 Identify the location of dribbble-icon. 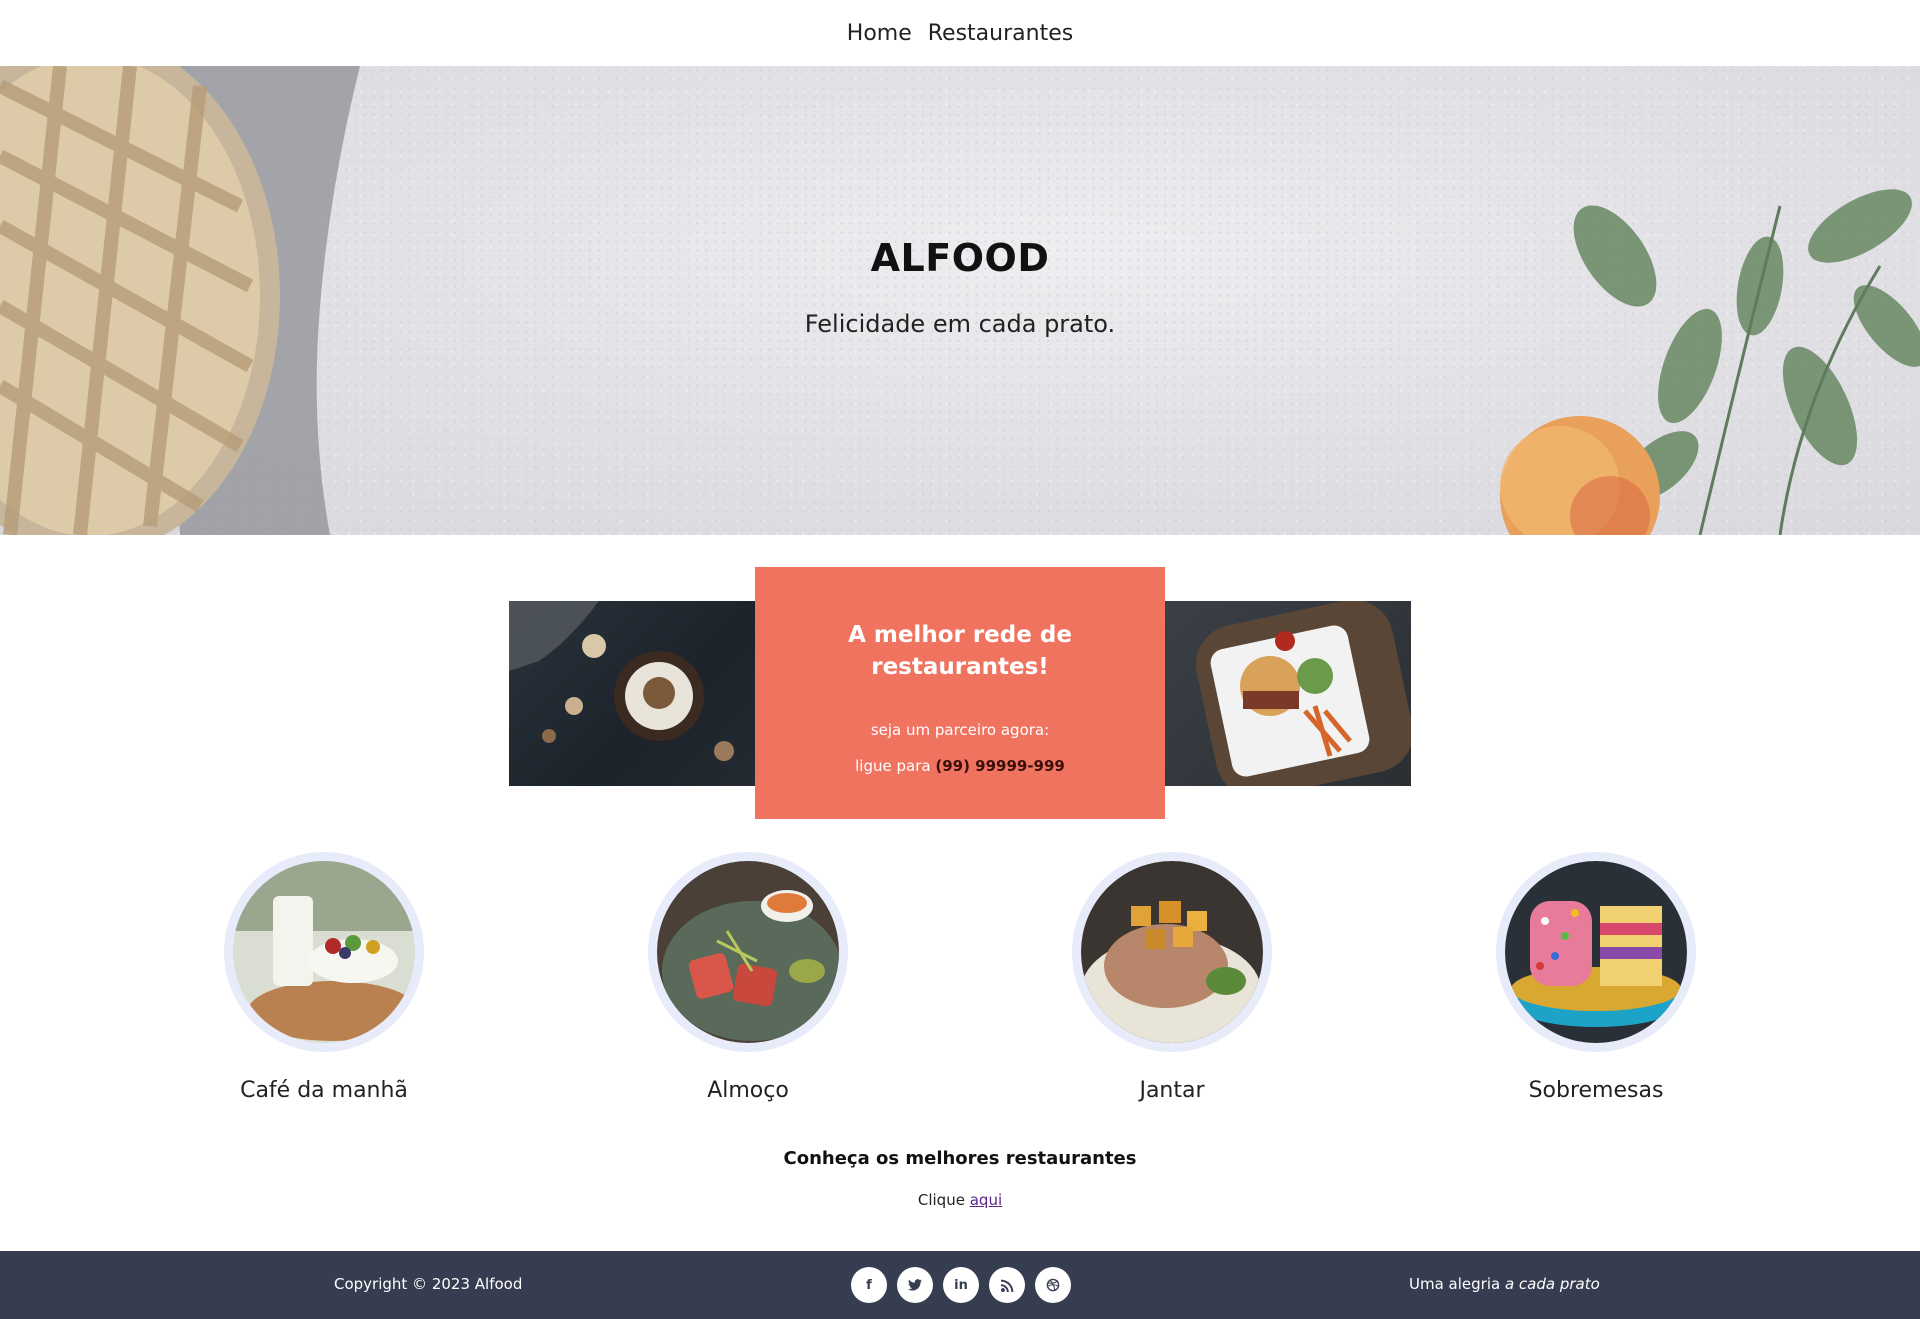
(1053, 1285).